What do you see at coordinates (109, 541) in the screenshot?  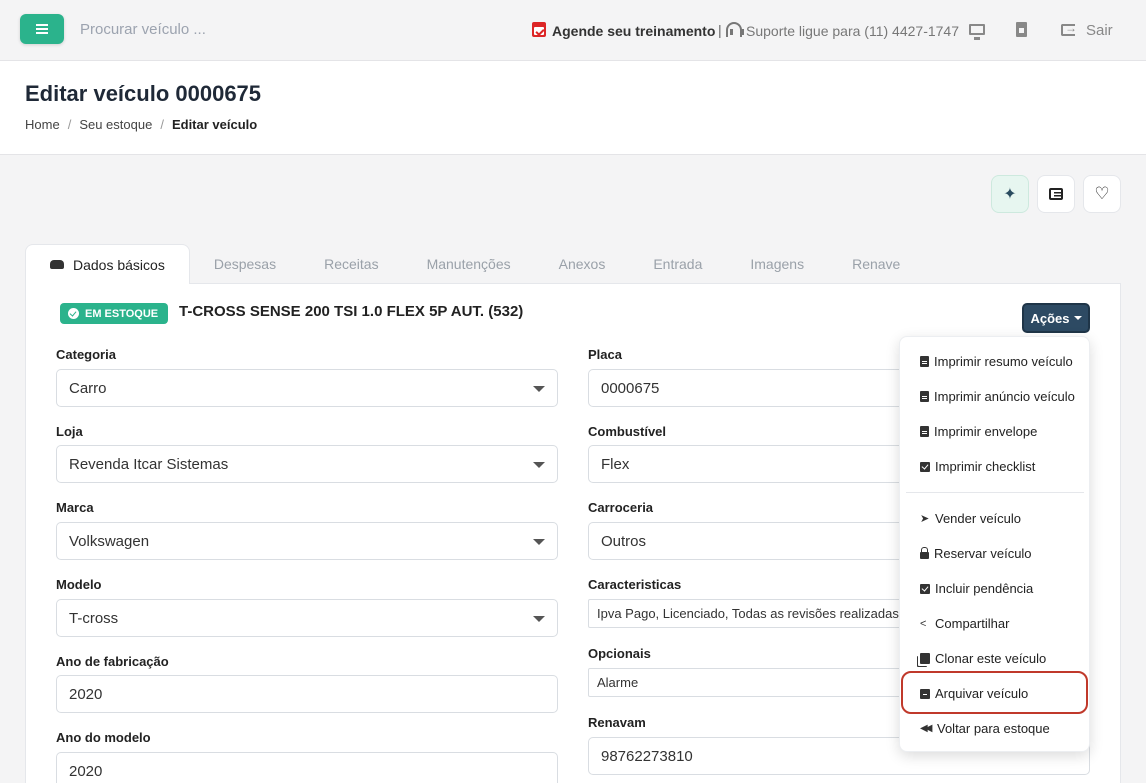 I see `select-value: Volkswagen` at bounding box center [109, 541].